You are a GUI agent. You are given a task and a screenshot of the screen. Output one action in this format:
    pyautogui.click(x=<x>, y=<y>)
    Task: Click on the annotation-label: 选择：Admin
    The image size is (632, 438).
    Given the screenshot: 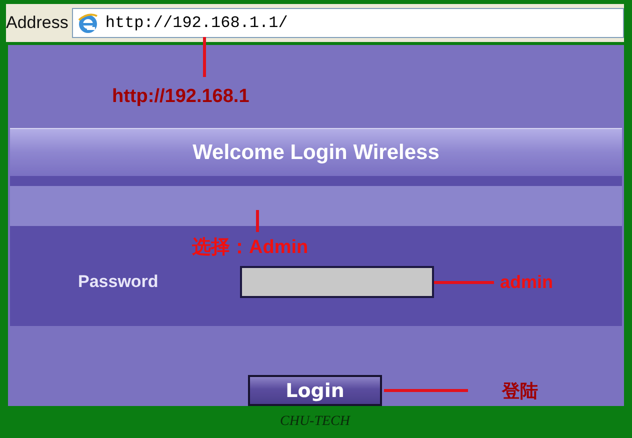 What is the action you would take?
    pyautogui.click(x=251, y=248)
    